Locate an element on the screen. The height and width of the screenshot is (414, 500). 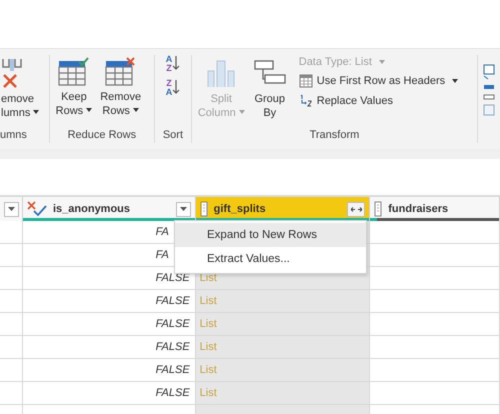
use-first-row-as-headers-button: Use First Row as Headers is located at coordinates (378, 81).